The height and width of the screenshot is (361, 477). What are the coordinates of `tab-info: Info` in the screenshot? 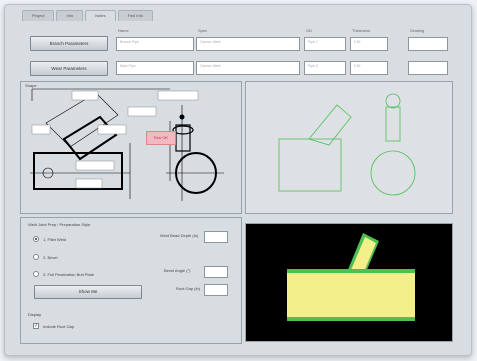 It's located at (70, 15).